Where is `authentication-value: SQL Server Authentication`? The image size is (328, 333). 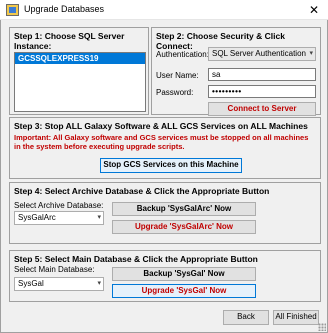
authentication-value: SQL Server Authentication is located at coordinates (259, 53).